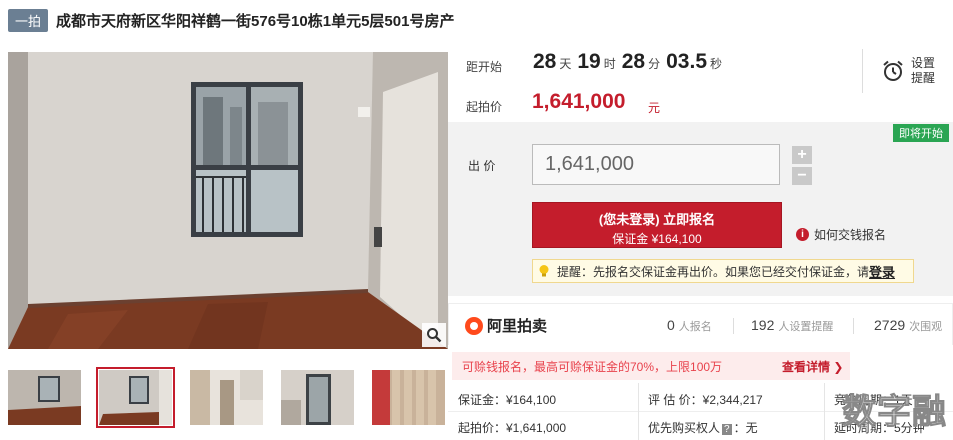 Image resolution: width=953 pixels, height=440 pixels. I want to click on thumbnail-selected, so click(135, 397).